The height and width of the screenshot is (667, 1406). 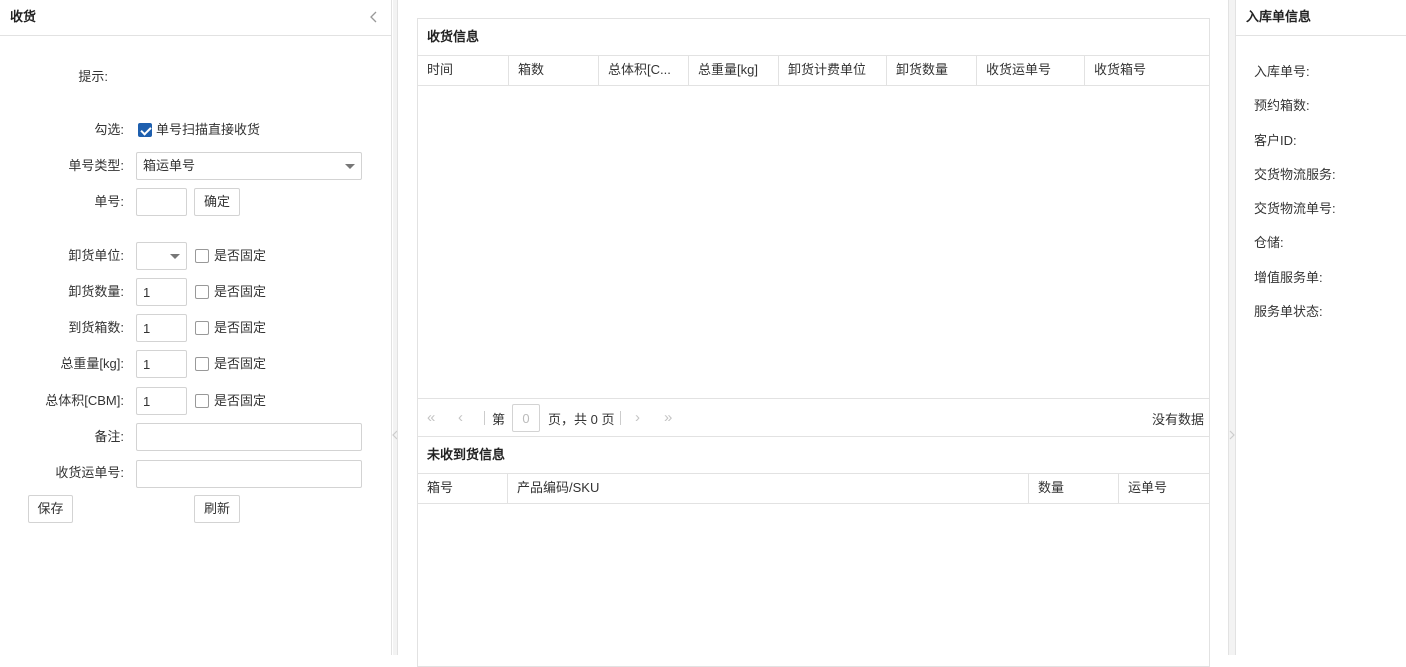 What do you see at coordinates (734, 70) in the screenshot?
I see `col-total-weight: 总重量[kg]` at bounding box center [734, 70].